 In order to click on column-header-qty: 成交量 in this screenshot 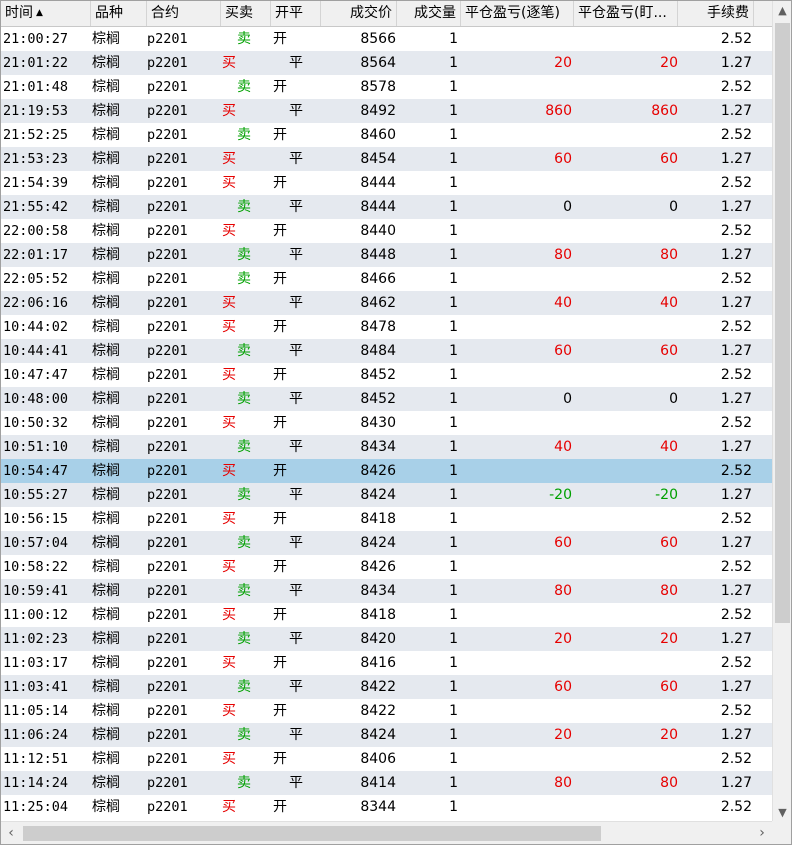, I will do `click(429, 13)`.